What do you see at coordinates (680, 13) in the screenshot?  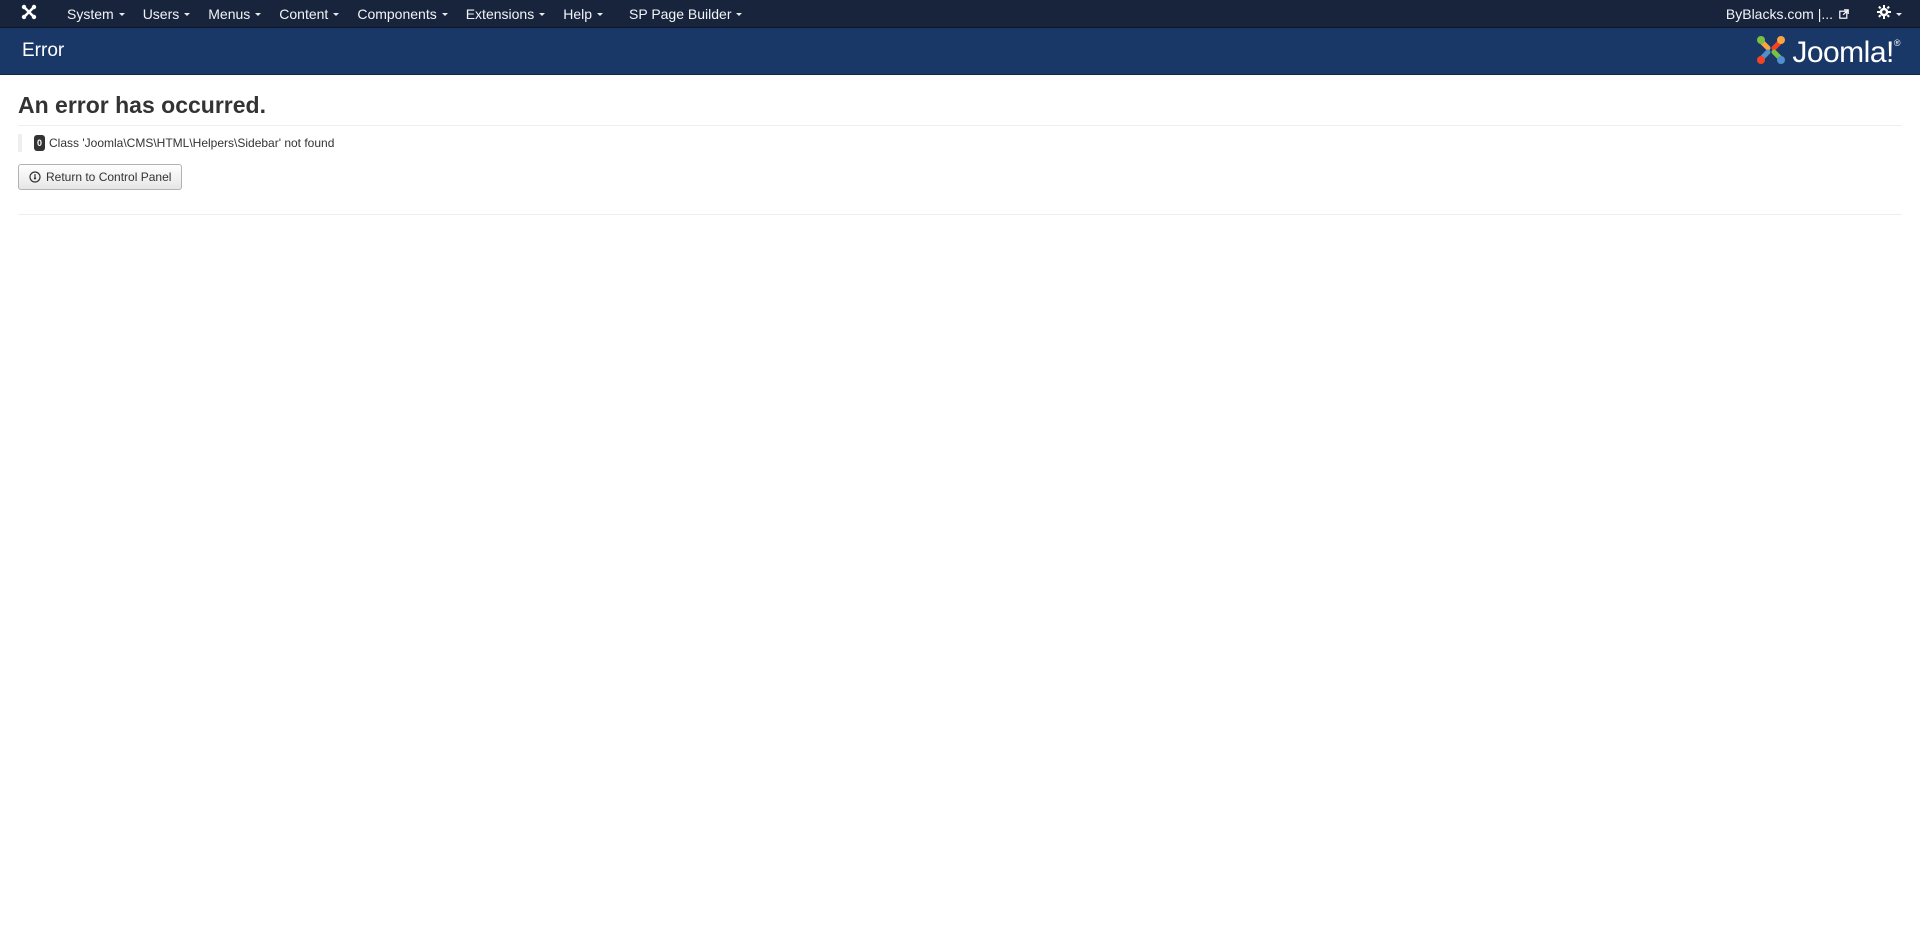 I see `menu-label: SP Page Builder` at bounding box center [680, 13].